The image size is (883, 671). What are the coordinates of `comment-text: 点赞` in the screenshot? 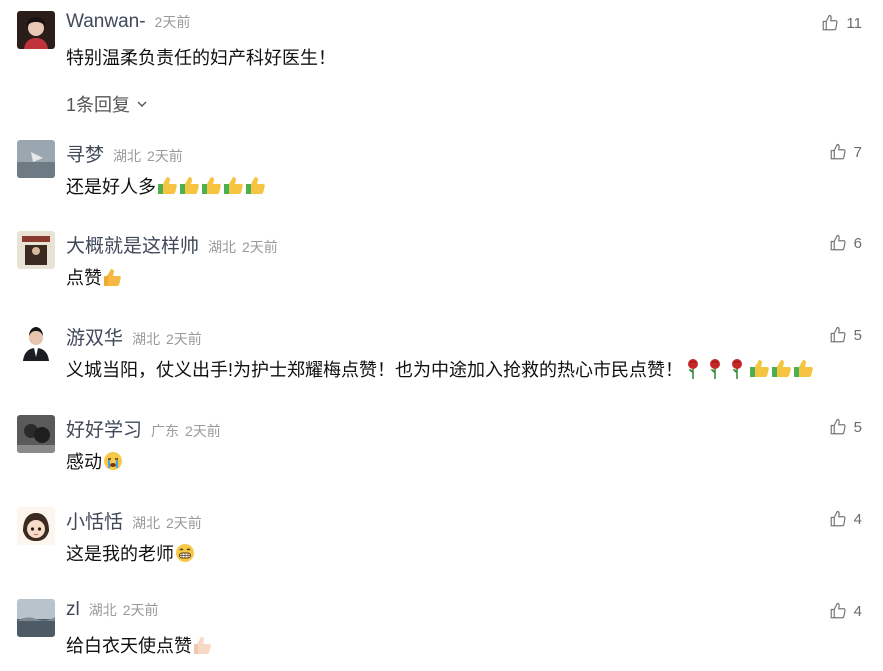 It's located at (94, 277).